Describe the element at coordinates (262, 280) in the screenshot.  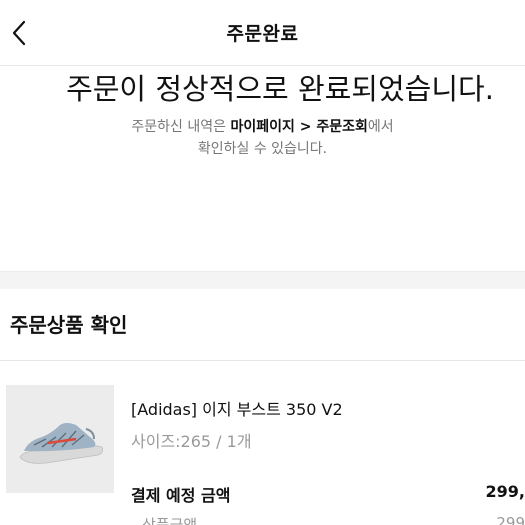
I see `section-divider` at that location.